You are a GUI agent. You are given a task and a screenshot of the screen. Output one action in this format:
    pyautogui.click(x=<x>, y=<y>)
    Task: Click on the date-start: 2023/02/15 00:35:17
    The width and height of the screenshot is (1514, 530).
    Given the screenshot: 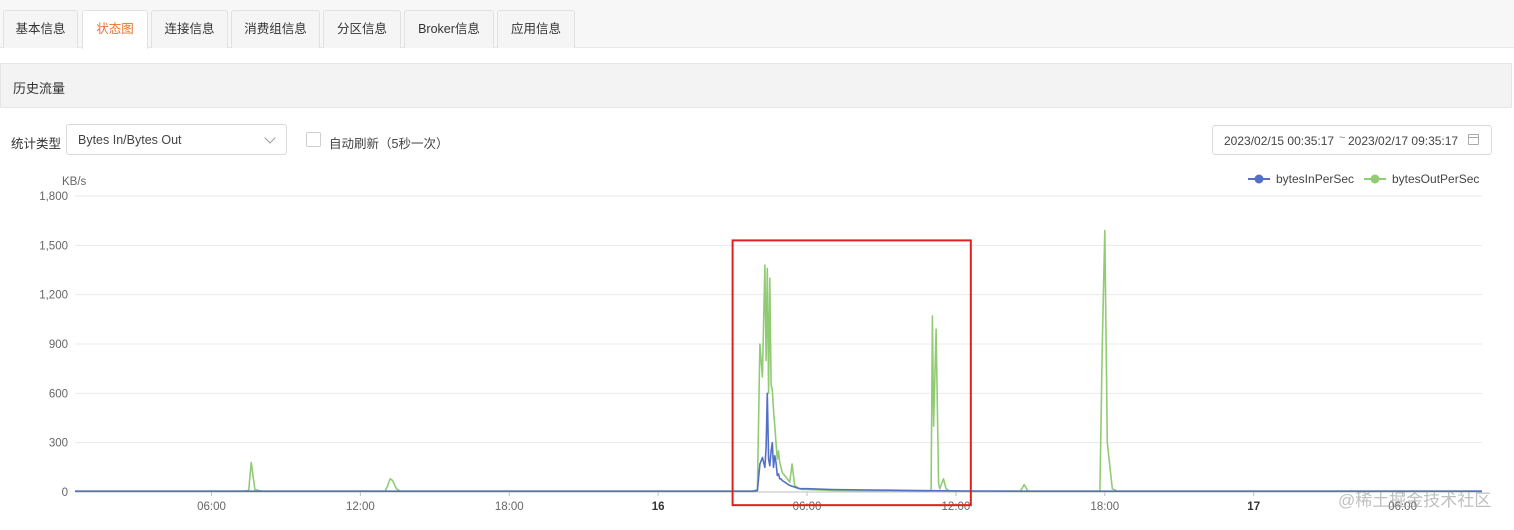 What is the action you would take?
    pyautogui.click(x=1279, y=141)
    